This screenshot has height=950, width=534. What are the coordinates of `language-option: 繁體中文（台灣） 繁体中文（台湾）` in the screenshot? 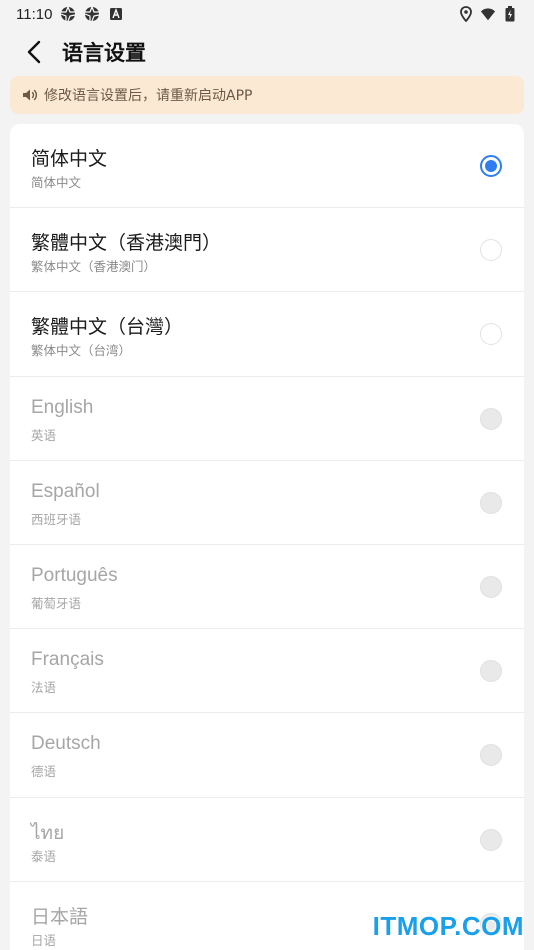 It's located at (267, 334).